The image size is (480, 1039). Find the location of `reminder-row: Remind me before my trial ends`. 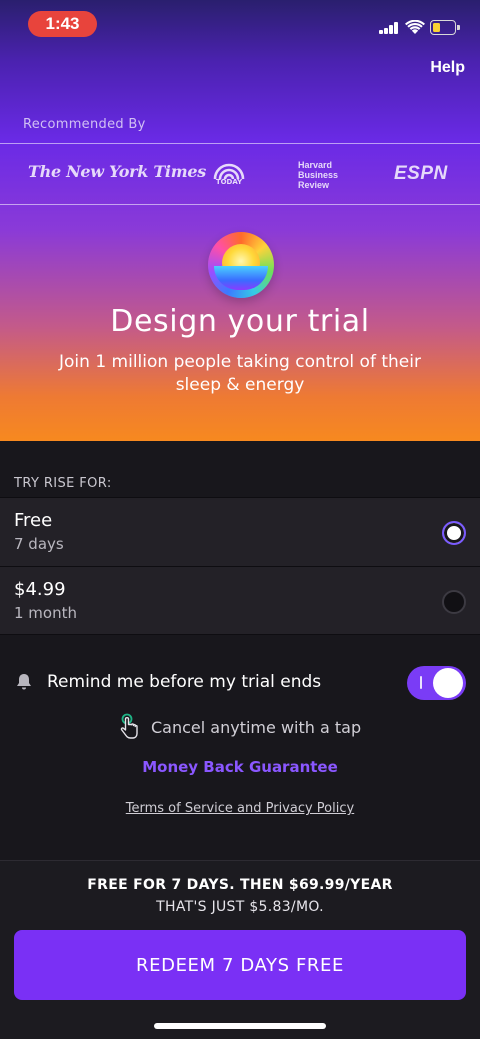

reminder-row: Remind me before my trial ends is located at coordinates (240, 684).